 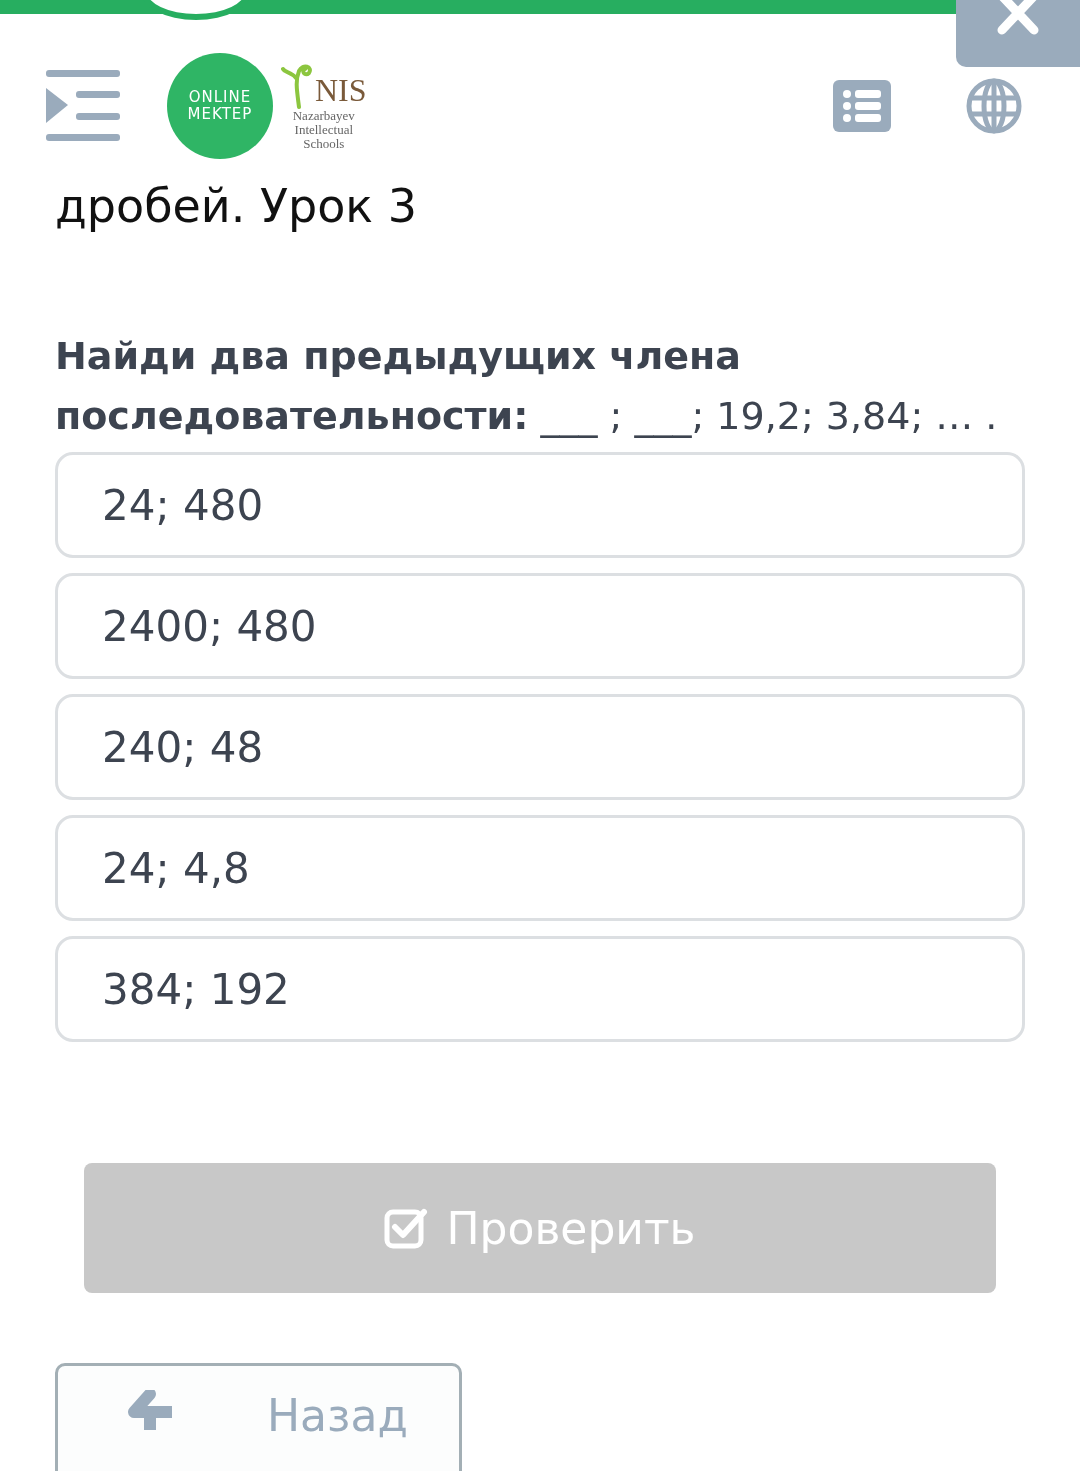 What do you see at coordinates (406, 1228) in the screenshot?
I see `checkbox-icon` at bounding box center [406, 1228].